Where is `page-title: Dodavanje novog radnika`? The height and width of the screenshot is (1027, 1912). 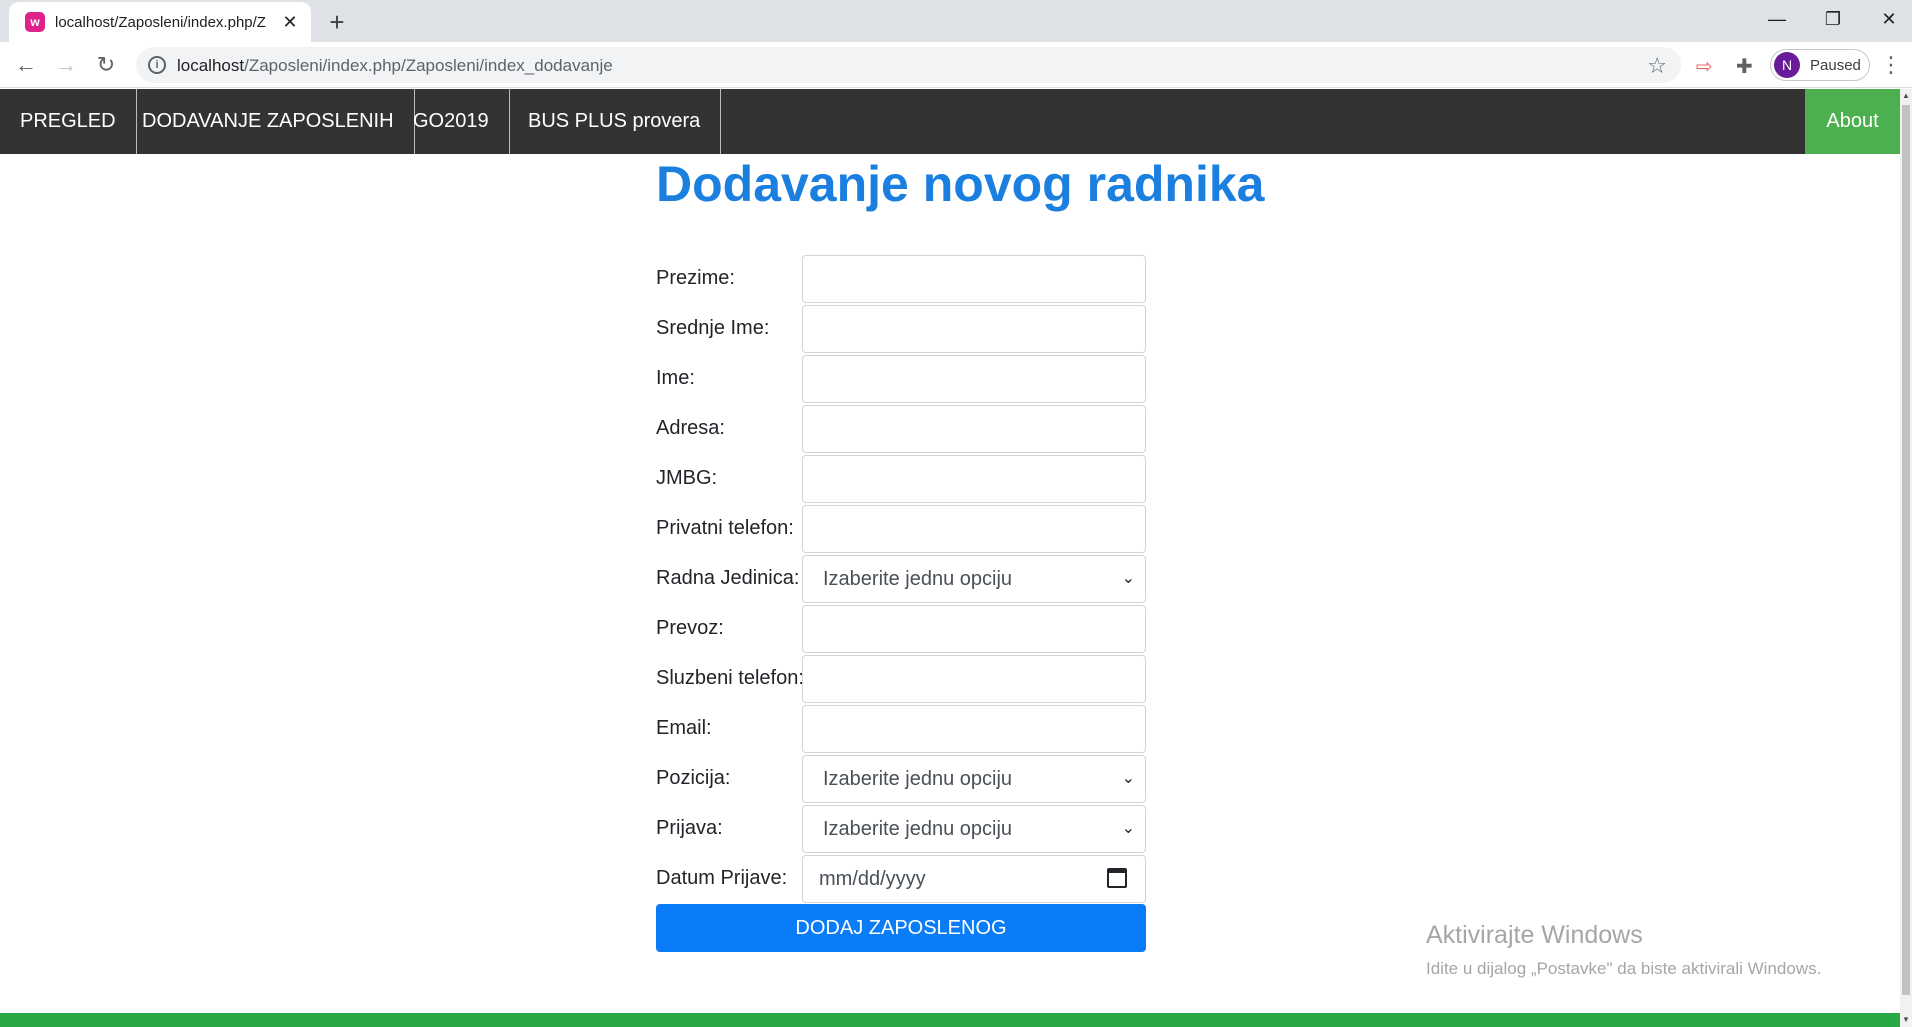 page-title: Dodavanje novog radnika is located at coordinates (960, 184).